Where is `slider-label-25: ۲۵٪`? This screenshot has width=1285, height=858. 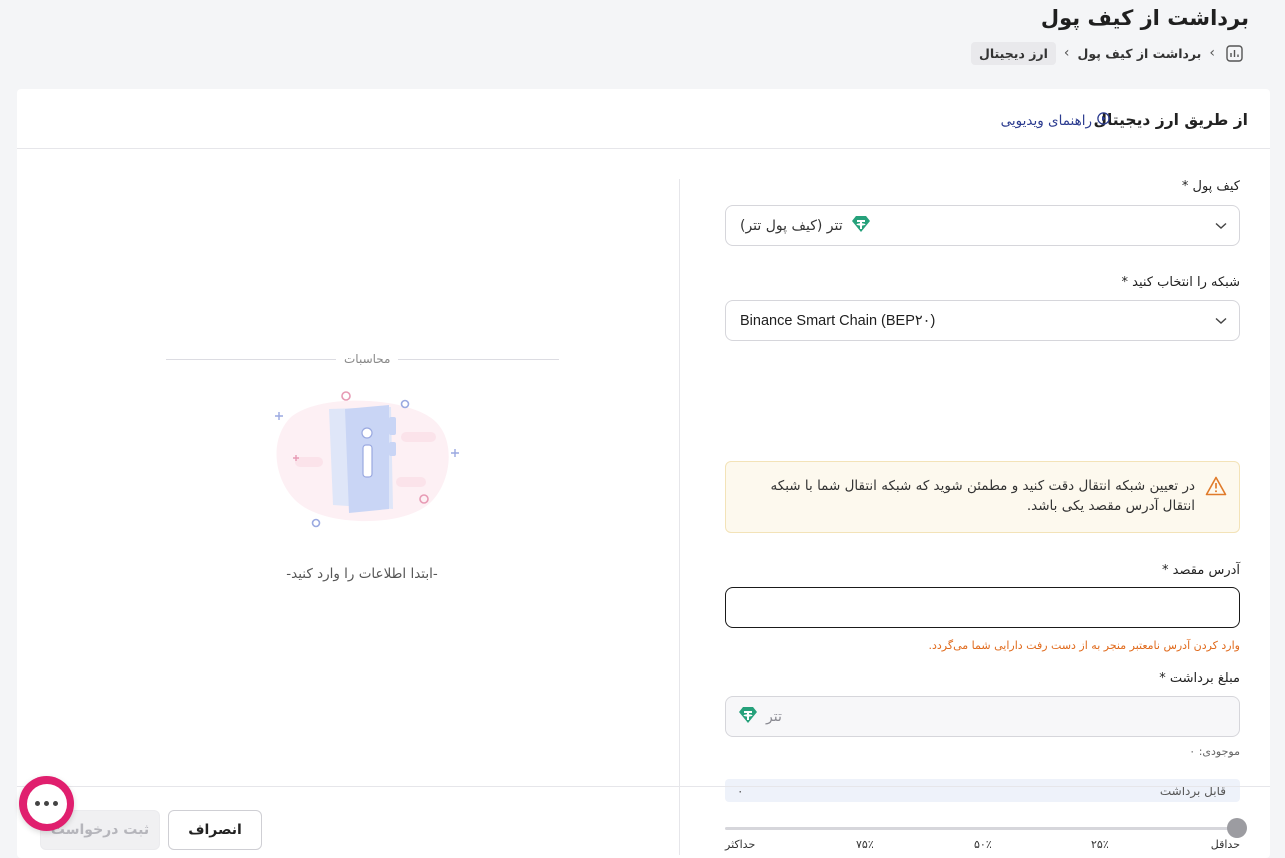
slider-label-25: ۲۵٪ is located at coordinates (1100, 844).